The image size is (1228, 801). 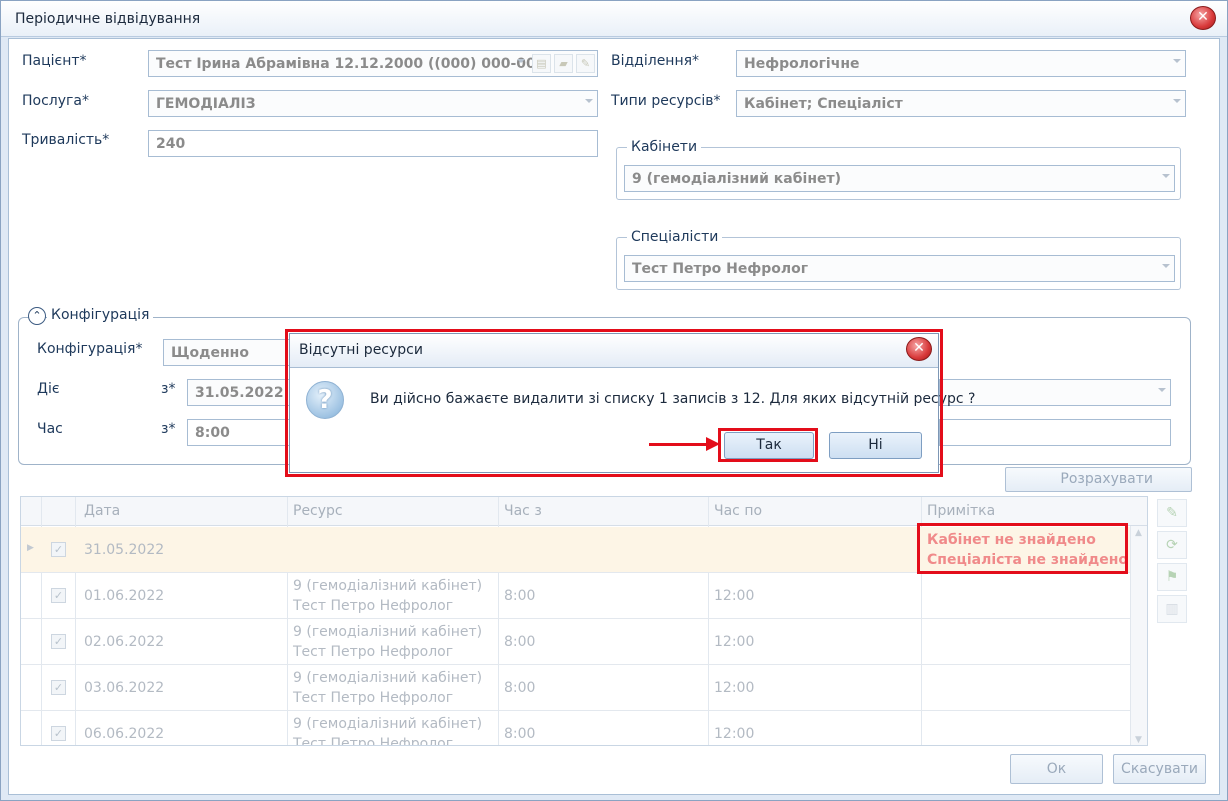 I want to click on specialists-legend: Спеціалісти, so click(x=675, y=237).